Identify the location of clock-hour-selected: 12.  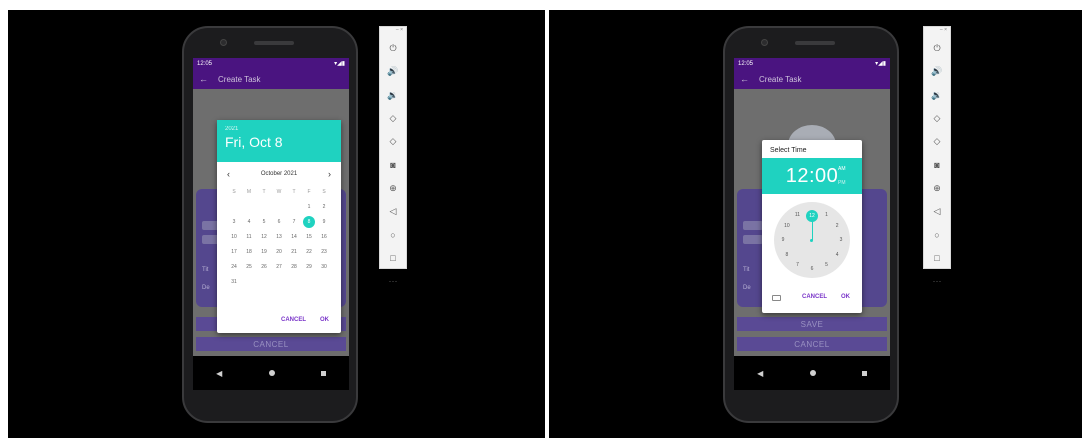
(812, 216).